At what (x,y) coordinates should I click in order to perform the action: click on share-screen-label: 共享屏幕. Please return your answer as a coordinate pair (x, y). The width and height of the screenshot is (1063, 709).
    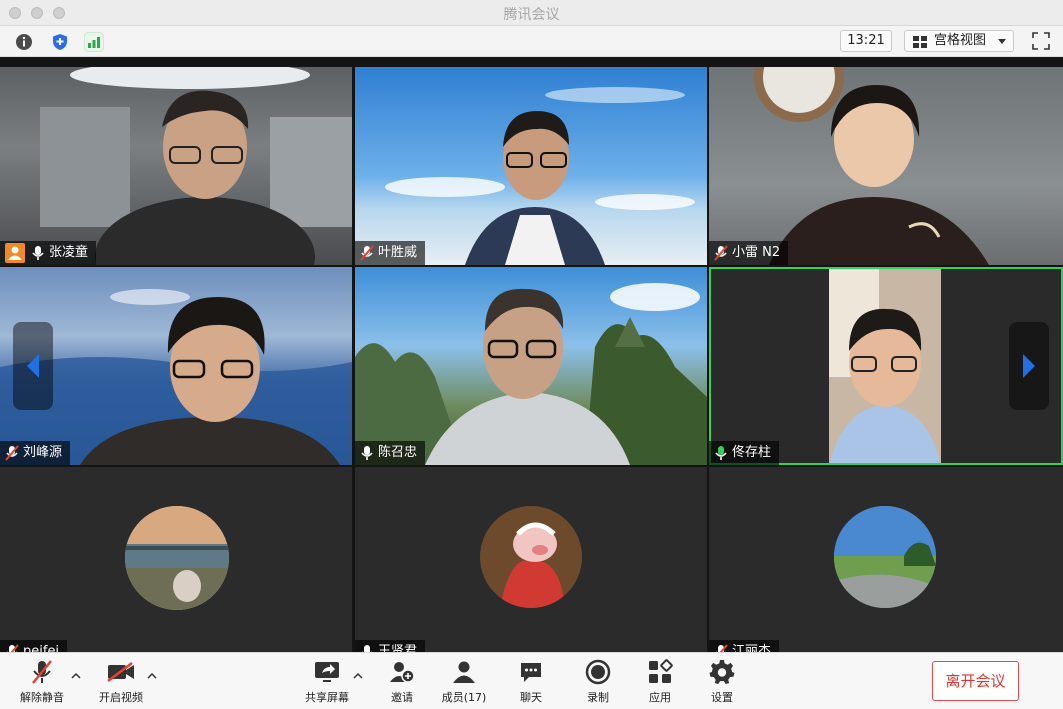
    Looking at the image, I should click on (327, 697).